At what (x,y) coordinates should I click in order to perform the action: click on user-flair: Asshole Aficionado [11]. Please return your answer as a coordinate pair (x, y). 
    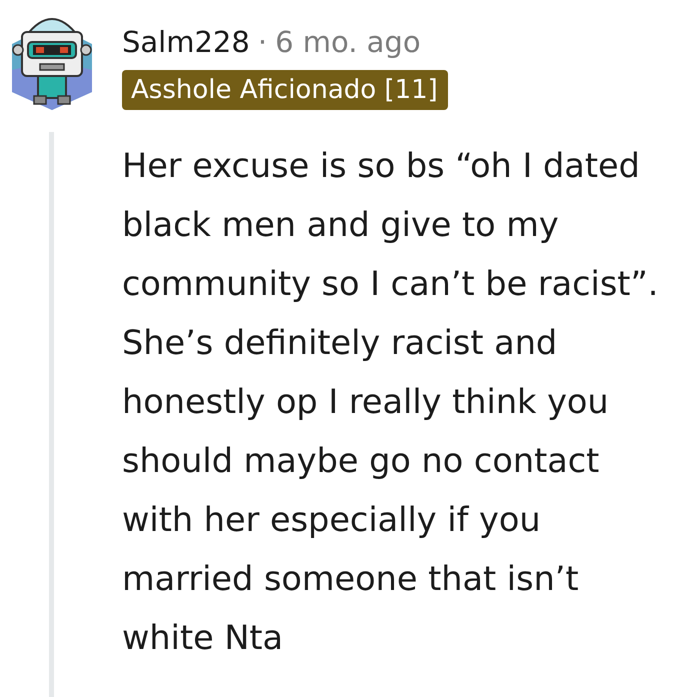
    Looking at the image, I should click on (285, 90).